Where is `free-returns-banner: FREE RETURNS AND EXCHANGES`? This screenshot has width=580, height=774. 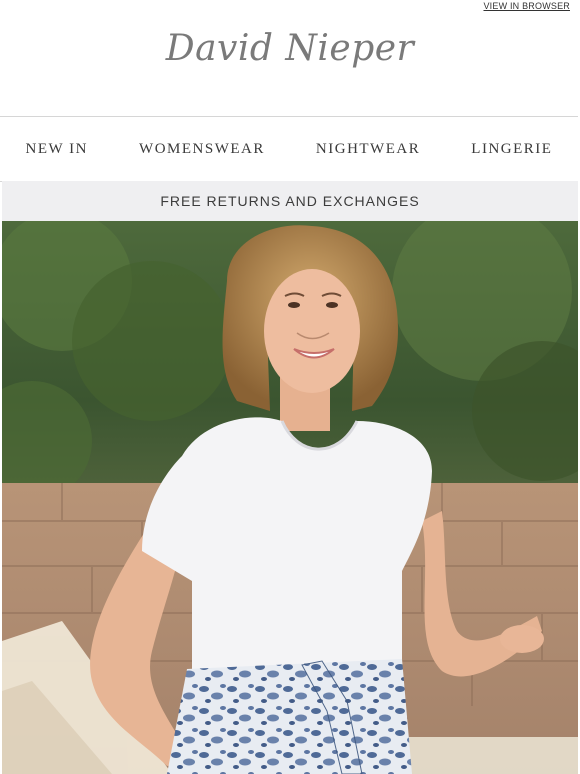 free-returns-banner: FREE RETURNS AND EXCHANGES is located at coordinates (290, 201).